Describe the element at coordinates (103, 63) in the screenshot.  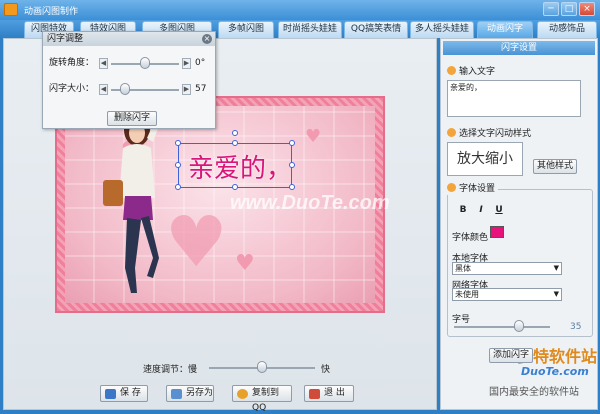
I see `rotate-decrease-button: ◀` at that location.